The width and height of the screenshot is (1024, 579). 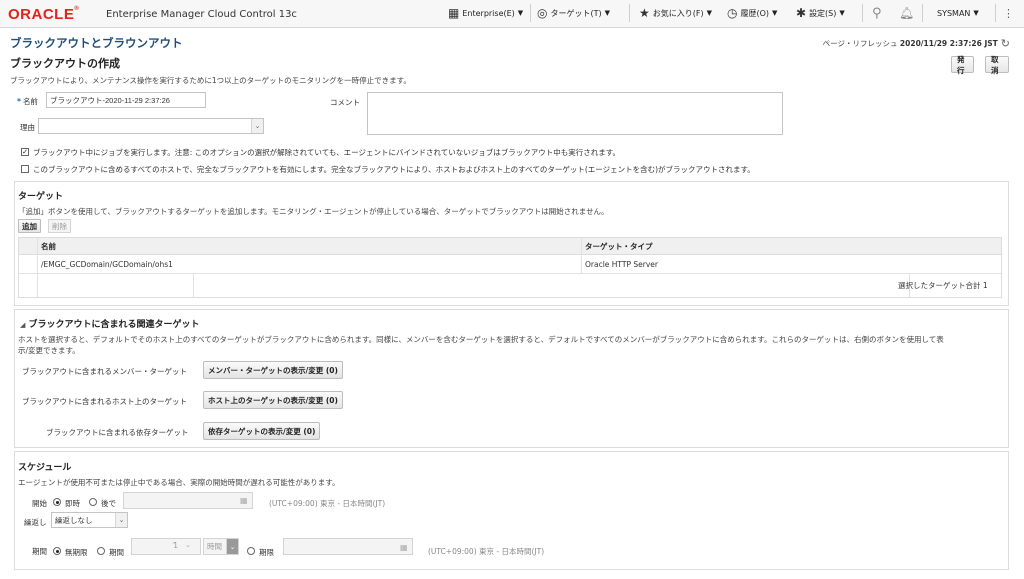 I want to click on comment-field, so click(x=575, y=113).